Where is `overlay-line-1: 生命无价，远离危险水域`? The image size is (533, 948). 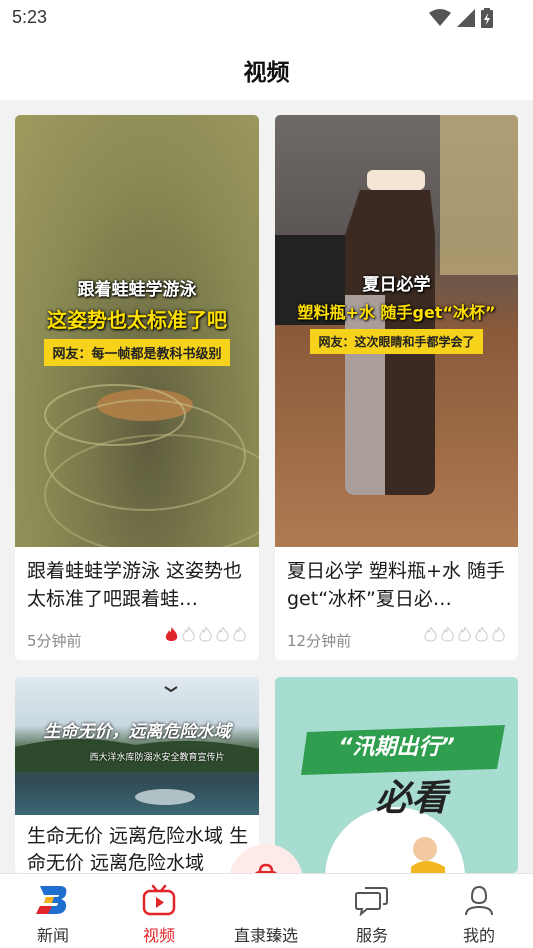 overlay-line-1: 生命无价，远离危险水域 is located at coordinates (137, 732).